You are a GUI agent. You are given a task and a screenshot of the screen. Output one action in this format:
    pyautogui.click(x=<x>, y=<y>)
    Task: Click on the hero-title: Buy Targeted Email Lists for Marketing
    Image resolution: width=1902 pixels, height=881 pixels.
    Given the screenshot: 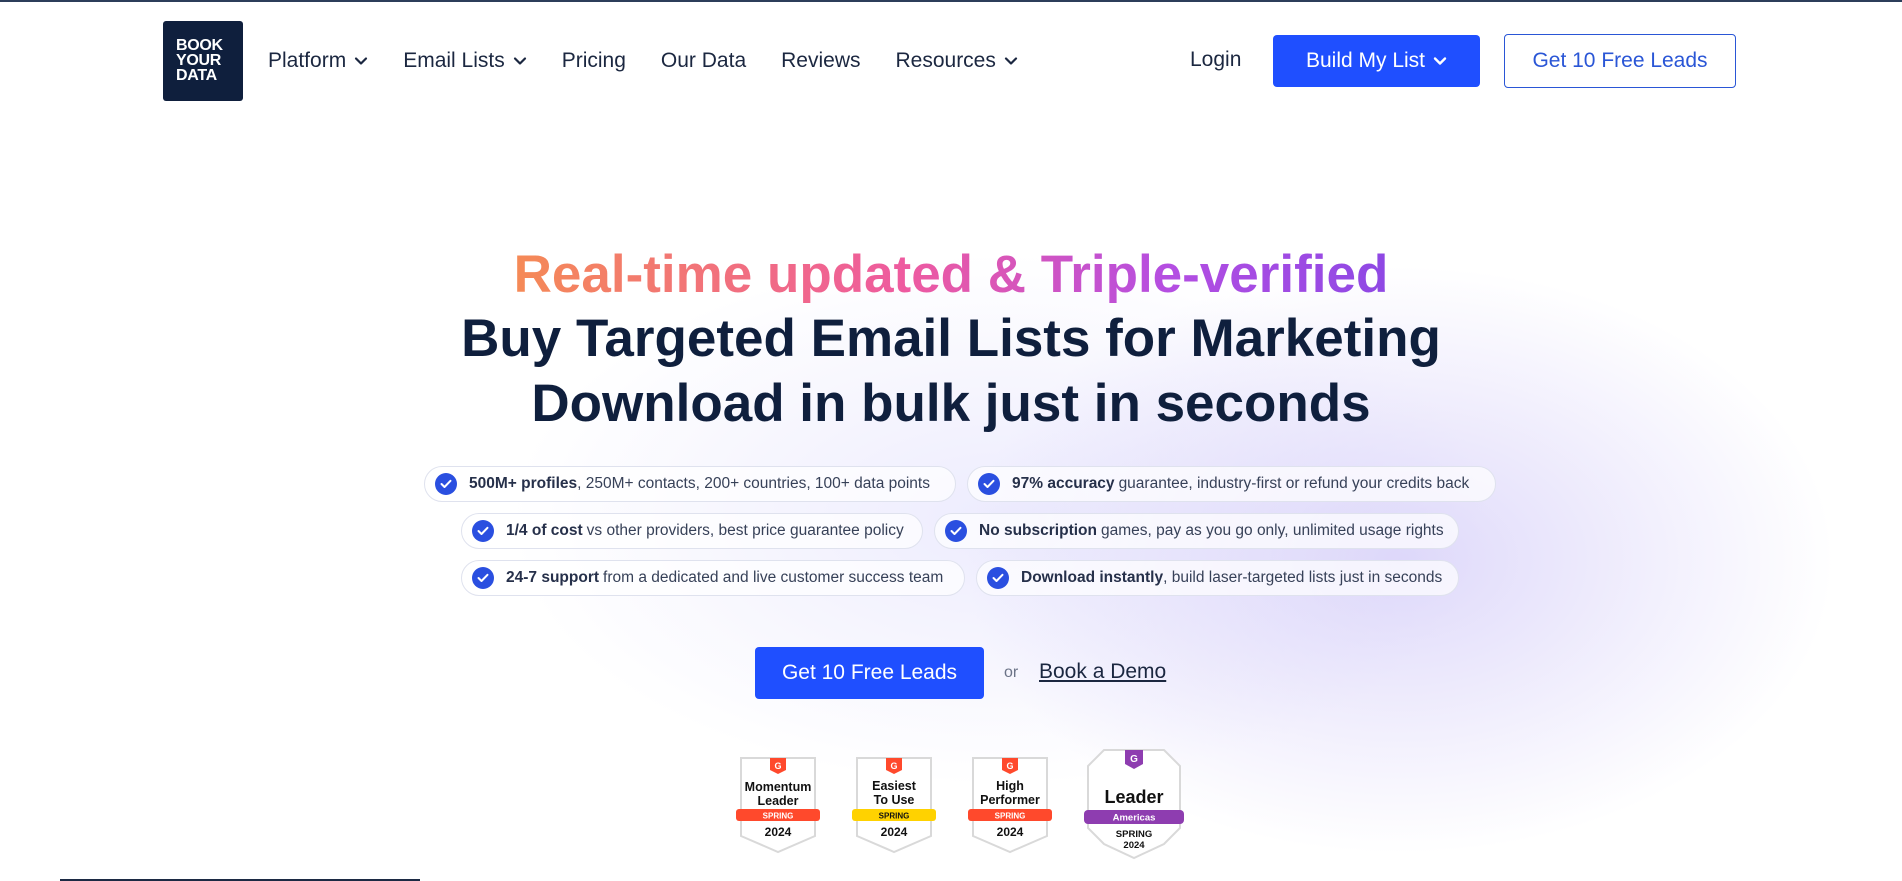 What is the action you would take?
    pyautogui.click(x=951, y=338)
    